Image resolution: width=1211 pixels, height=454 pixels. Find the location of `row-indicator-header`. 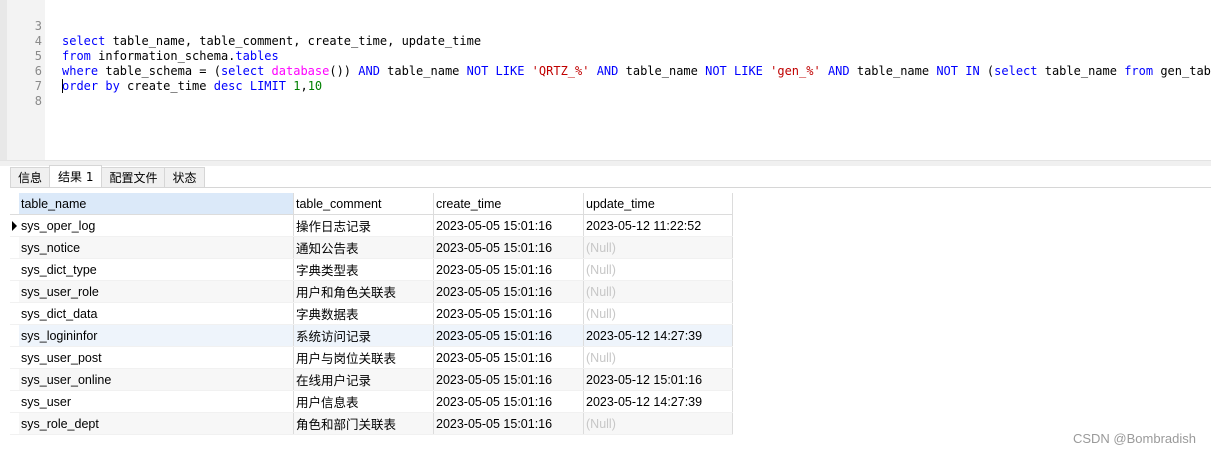

row-indicator-header is located at coordinates (14, 204).